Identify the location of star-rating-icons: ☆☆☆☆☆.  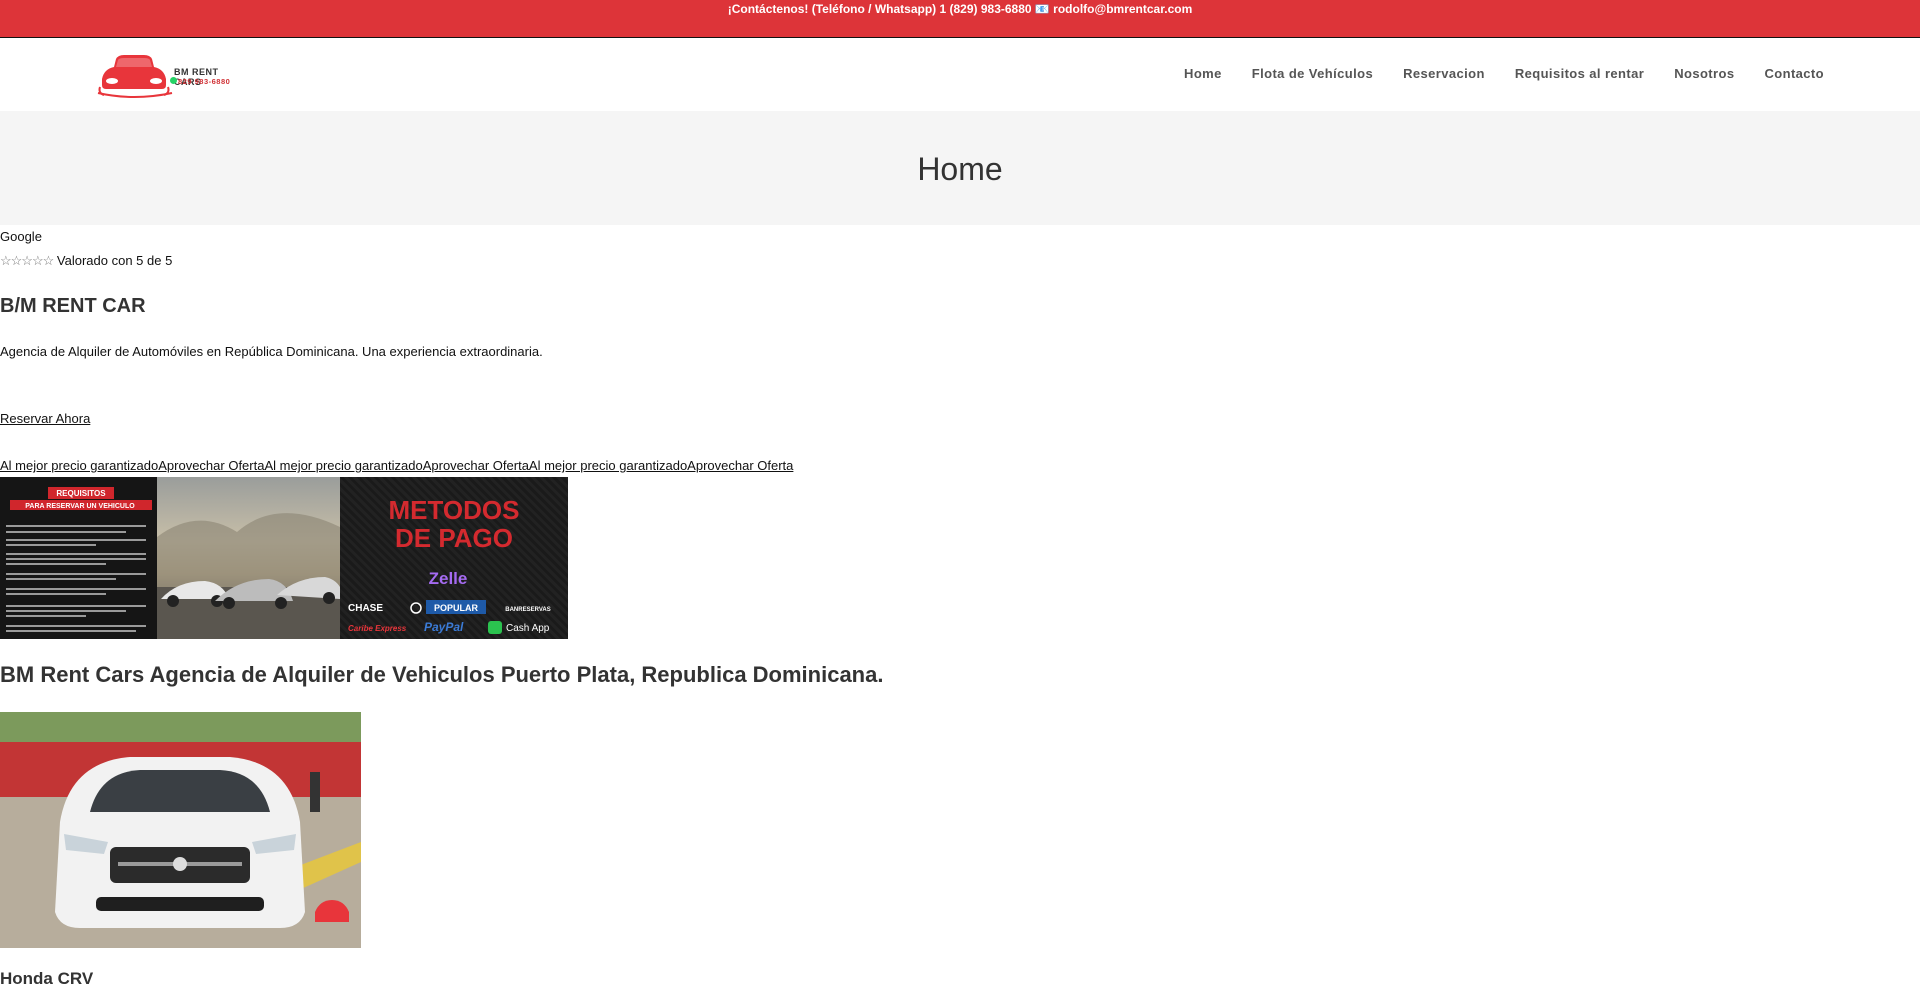
(27, 260).